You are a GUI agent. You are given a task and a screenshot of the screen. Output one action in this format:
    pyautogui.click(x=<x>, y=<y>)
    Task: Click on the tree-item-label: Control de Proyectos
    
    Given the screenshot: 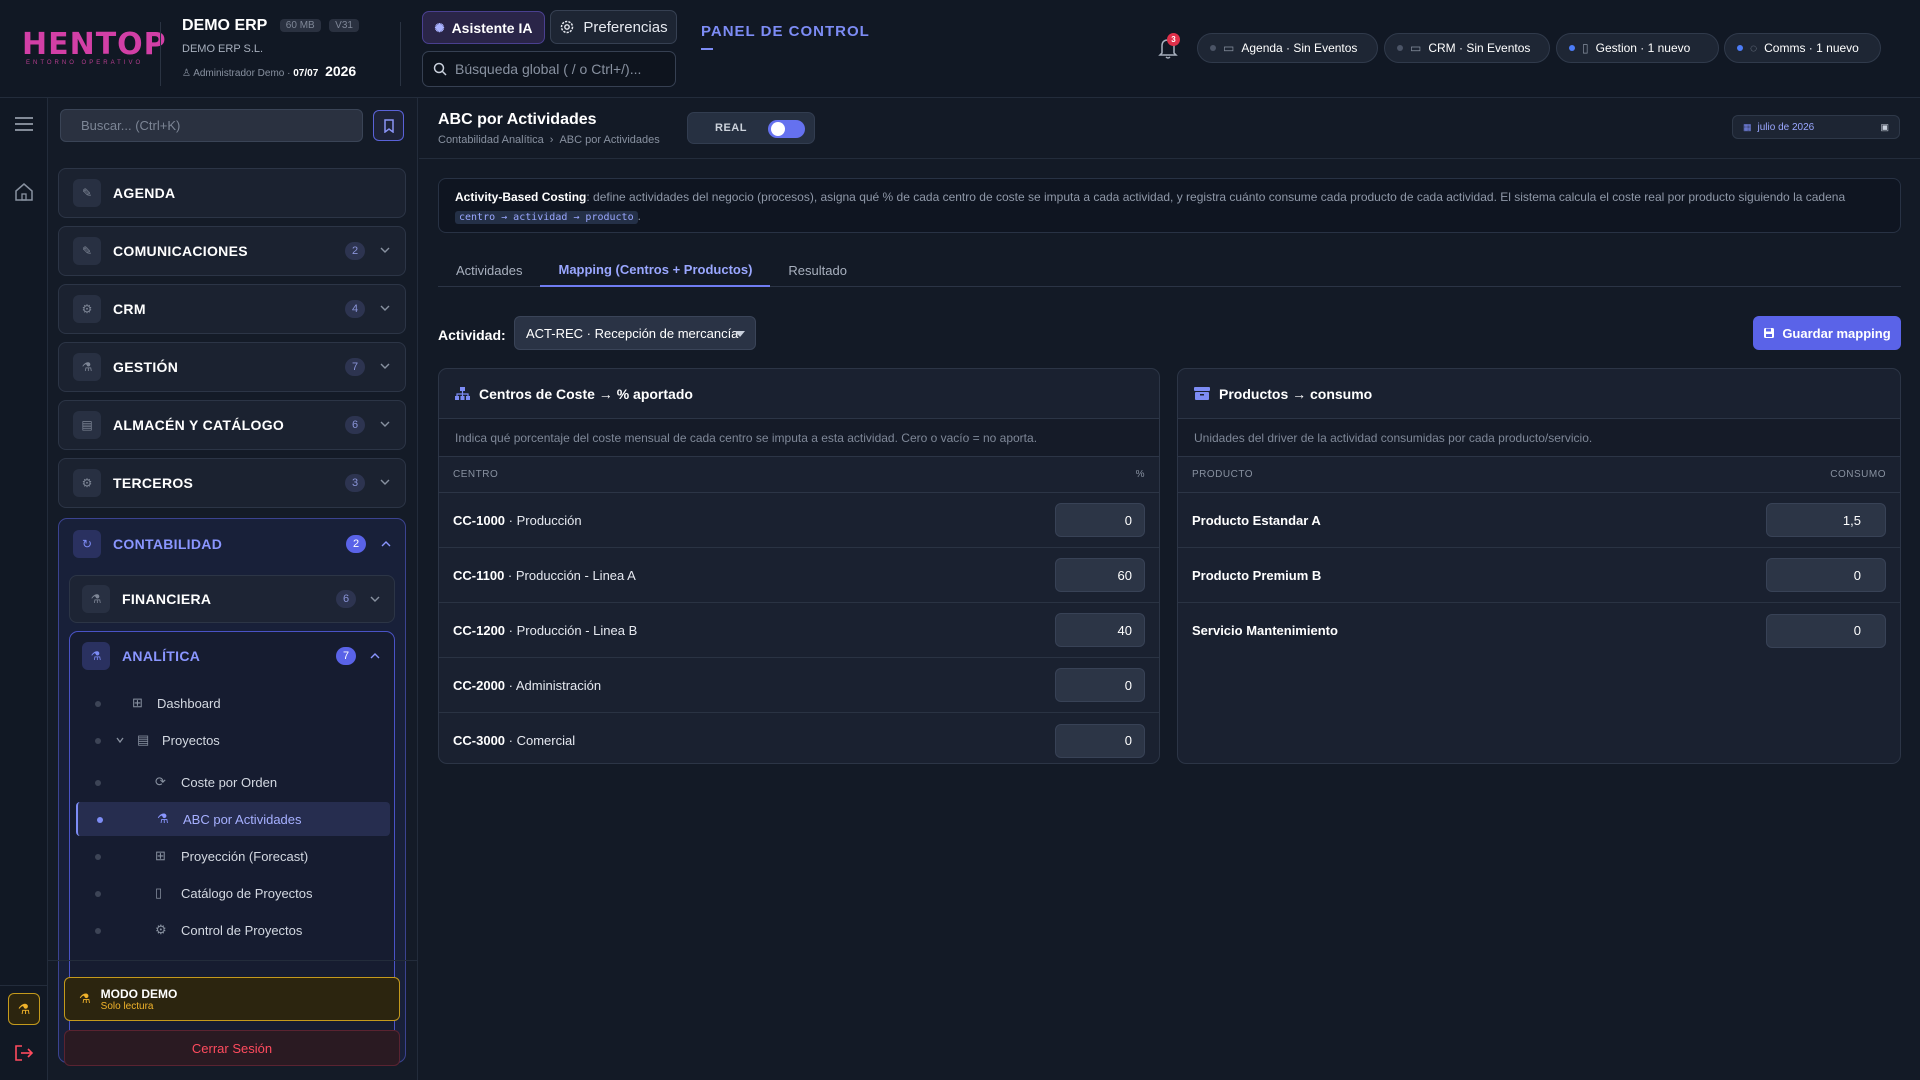 What is the action you would take?
    pyautogui.click(x=242, y=930)
    